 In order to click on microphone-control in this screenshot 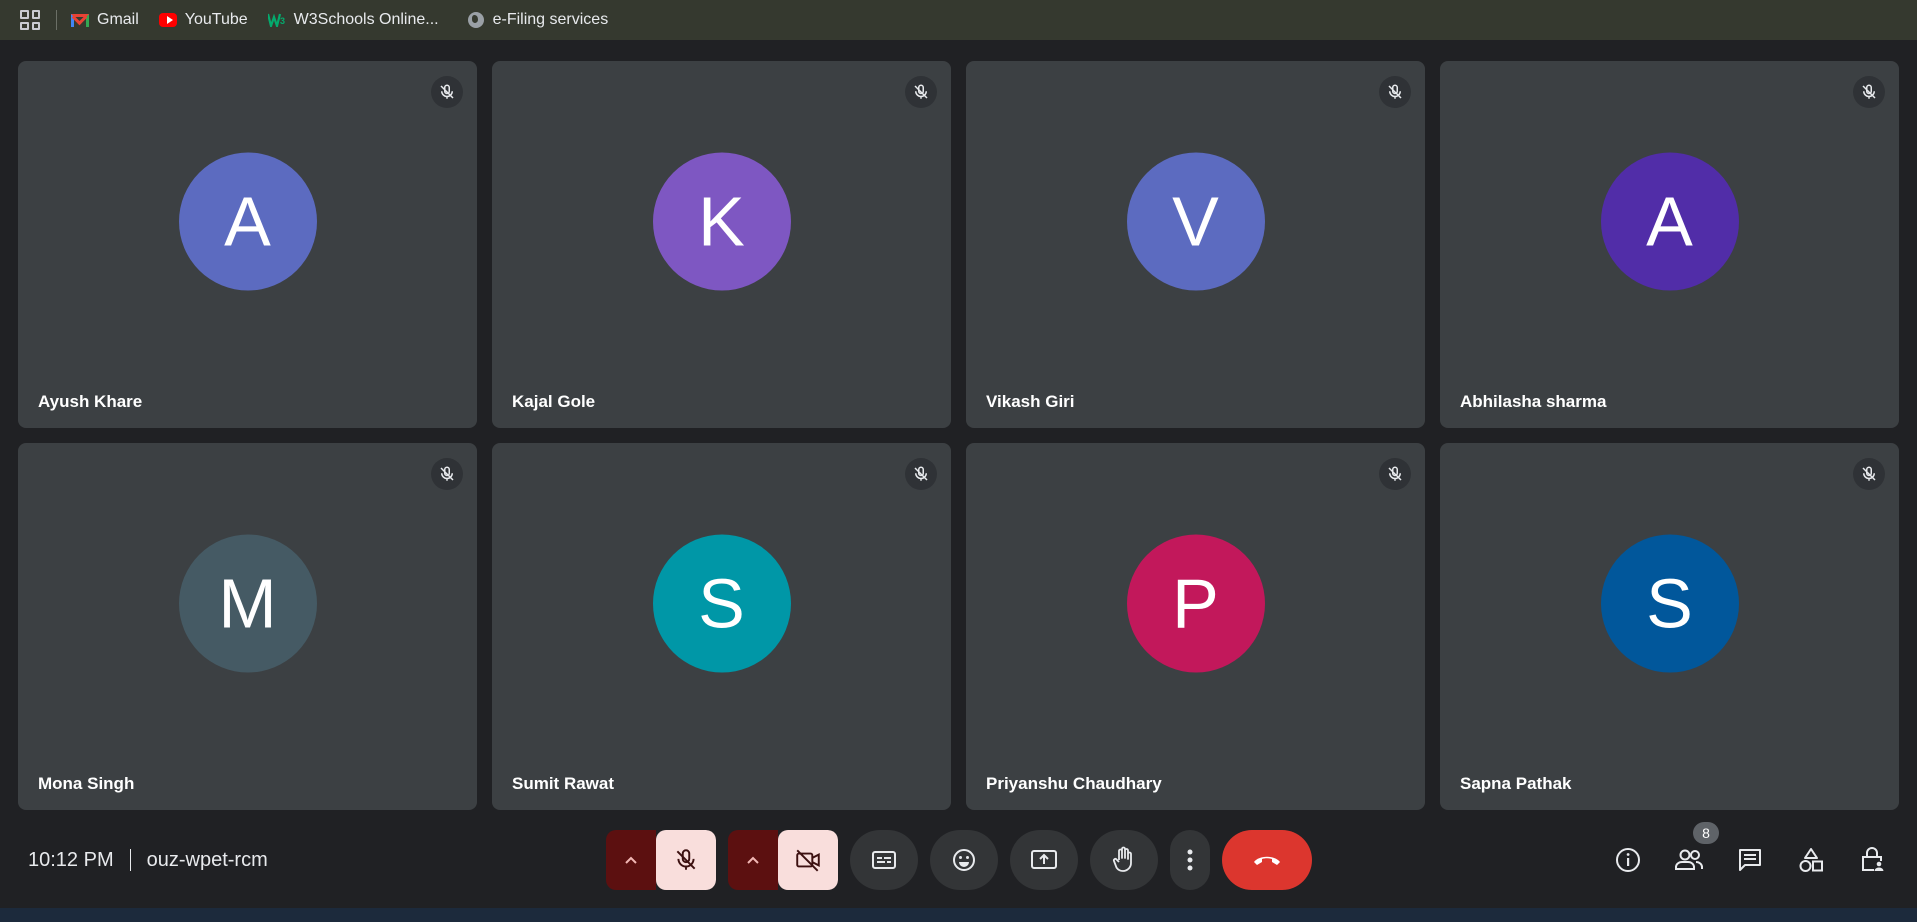, I will do `click(661, 860)`.